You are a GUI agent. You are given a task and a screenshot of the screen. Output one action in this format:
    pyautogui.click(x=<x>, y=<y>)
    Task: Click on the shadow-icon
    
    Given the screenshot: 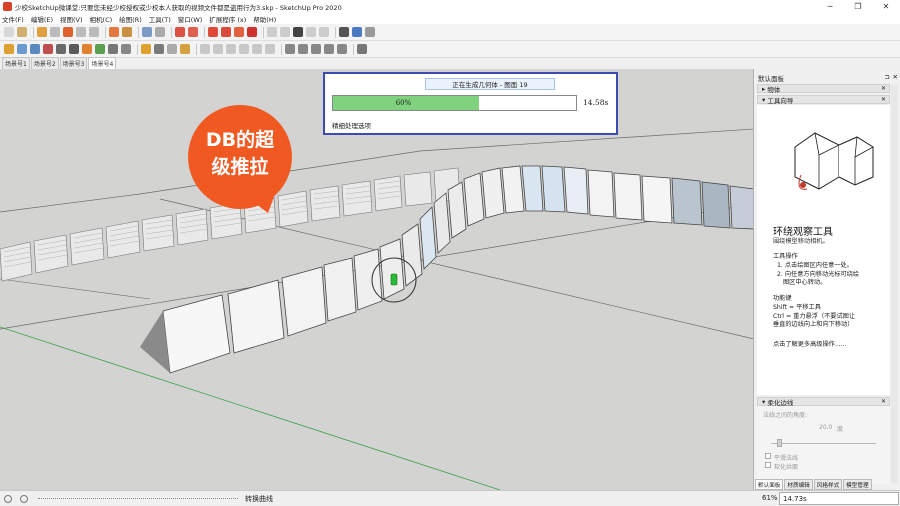 What is the action you would take?
    pyautogui.click(x=87, y=49)
    